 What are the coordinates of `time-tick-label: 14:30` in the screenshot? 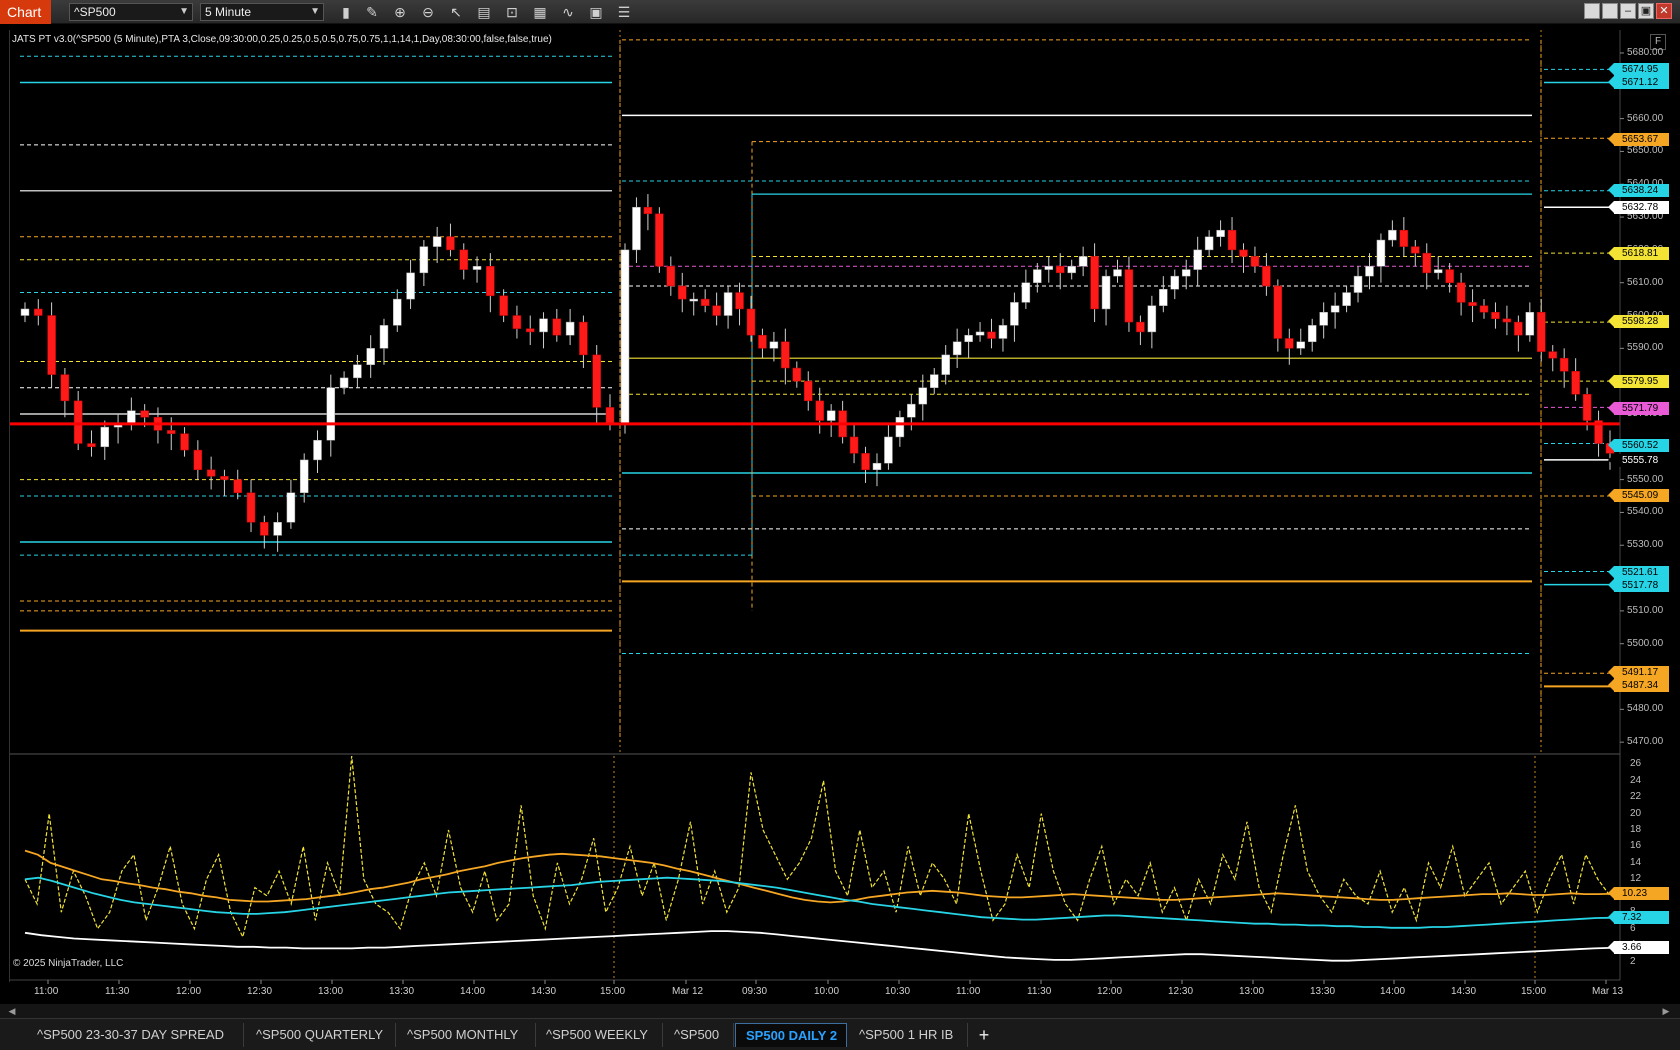 It's located at (1464, 991).